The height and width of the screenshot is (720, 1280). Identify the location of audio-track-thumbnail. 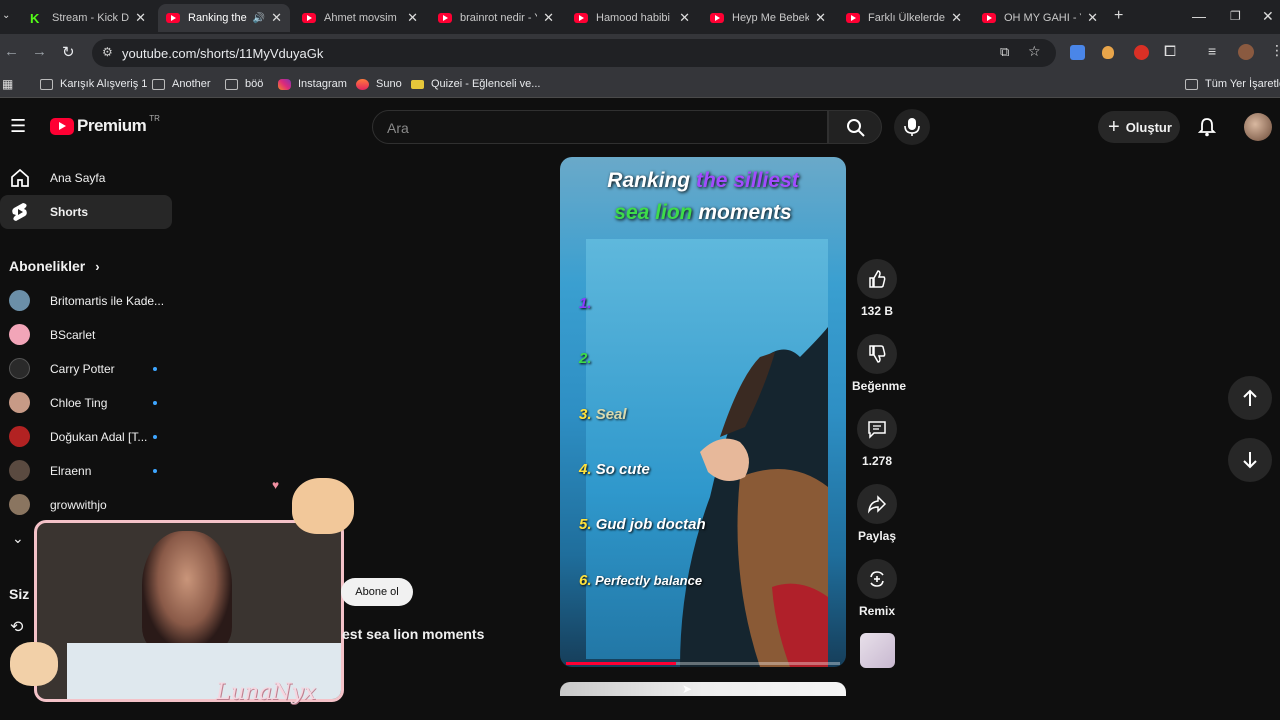
(877, 650).